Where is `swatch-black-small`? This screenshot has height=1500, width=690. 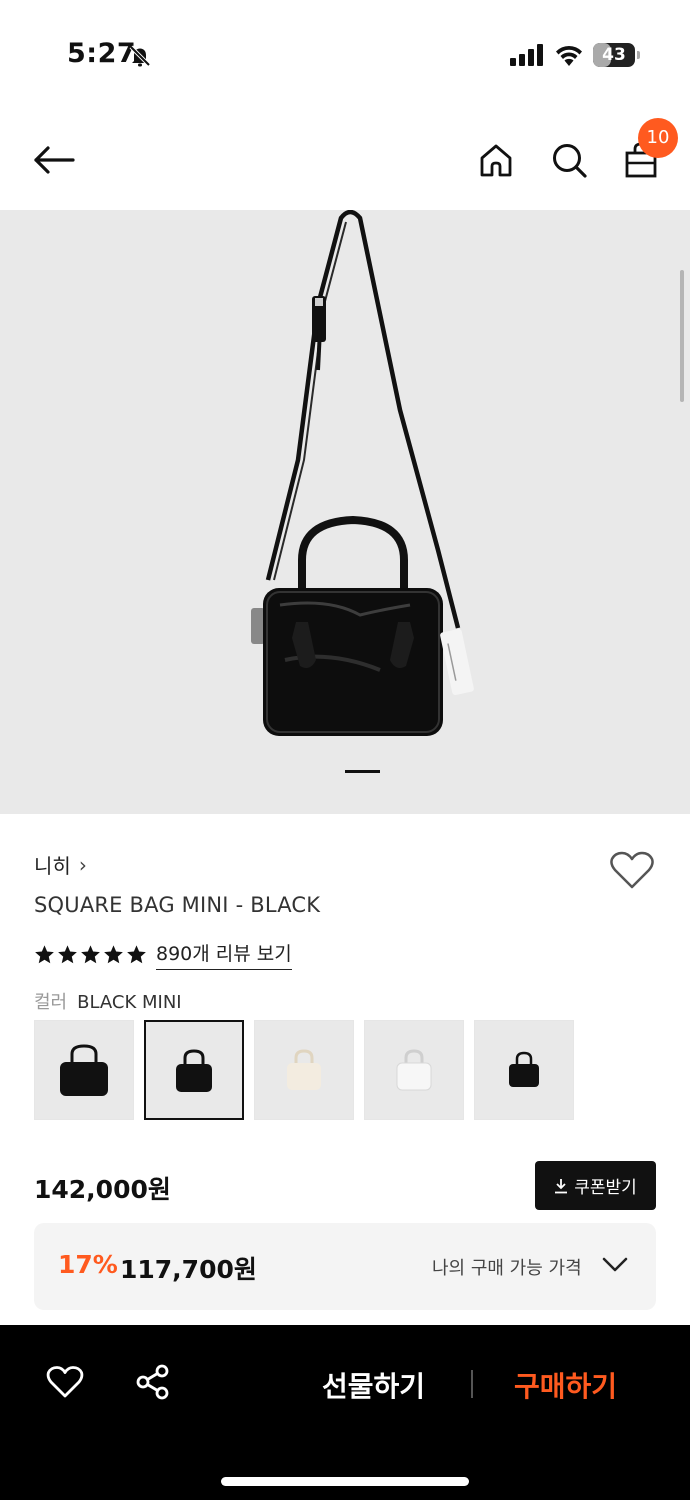 swatch-black-small is located at coordinates (524, 1070).